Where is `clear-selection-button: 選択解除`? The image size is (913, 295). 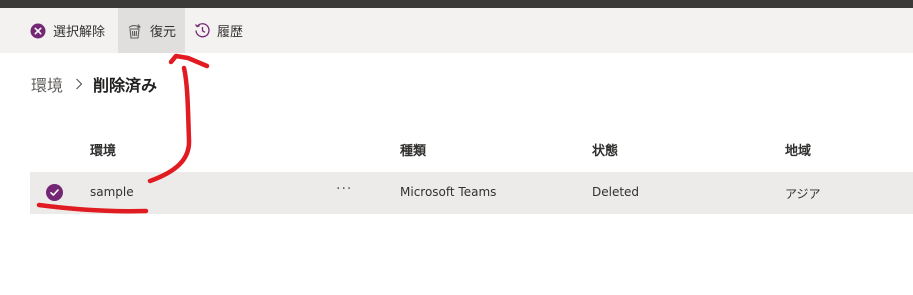 clear-selection-button: 選択解除 is located at coordinates (67, 30).